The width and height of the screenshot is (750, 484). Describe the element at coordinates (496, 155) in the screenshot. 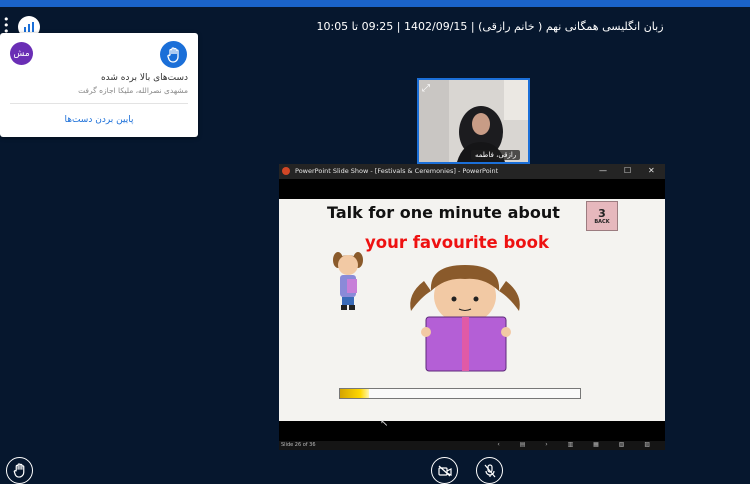

I see `participant-name: رازقی، فاطمه` at that location.